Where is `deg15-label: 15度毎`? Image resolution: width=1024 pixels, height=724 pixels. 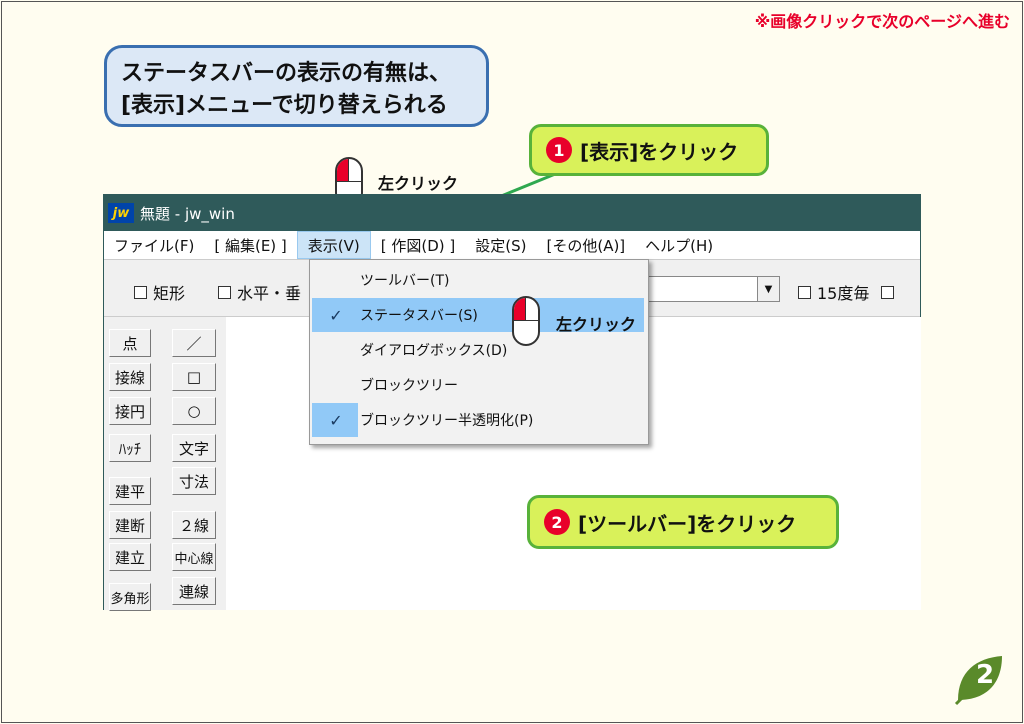 deg15-label: 15度毎 is located at coordinates (843, 293).